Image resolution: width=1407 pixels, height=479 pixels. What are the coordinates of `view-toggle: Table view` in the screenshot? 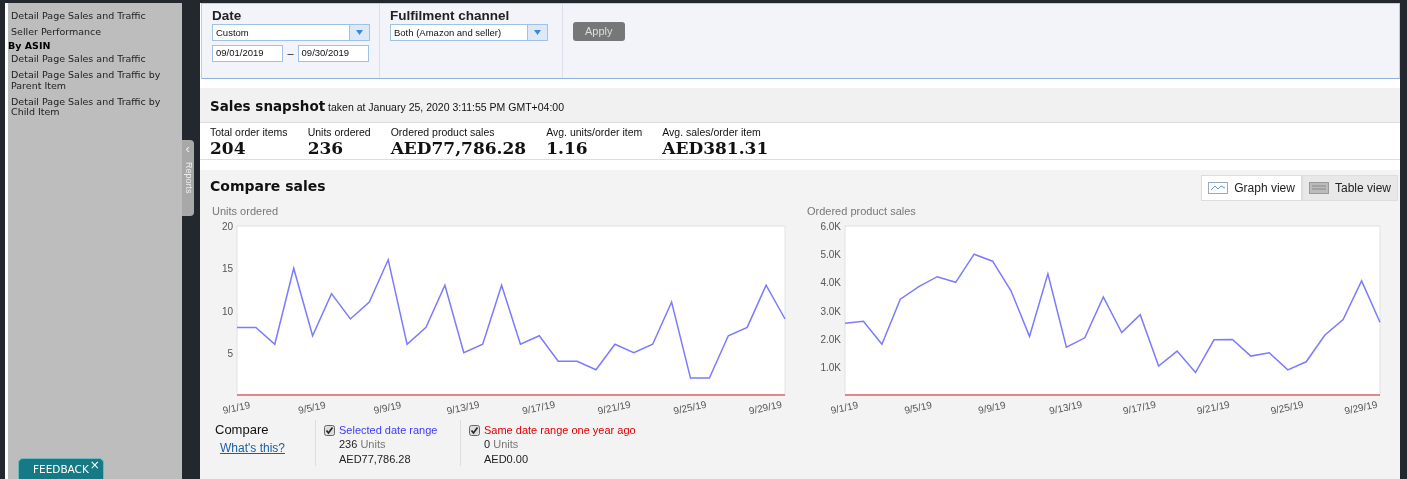 It's located at (1349, 188).